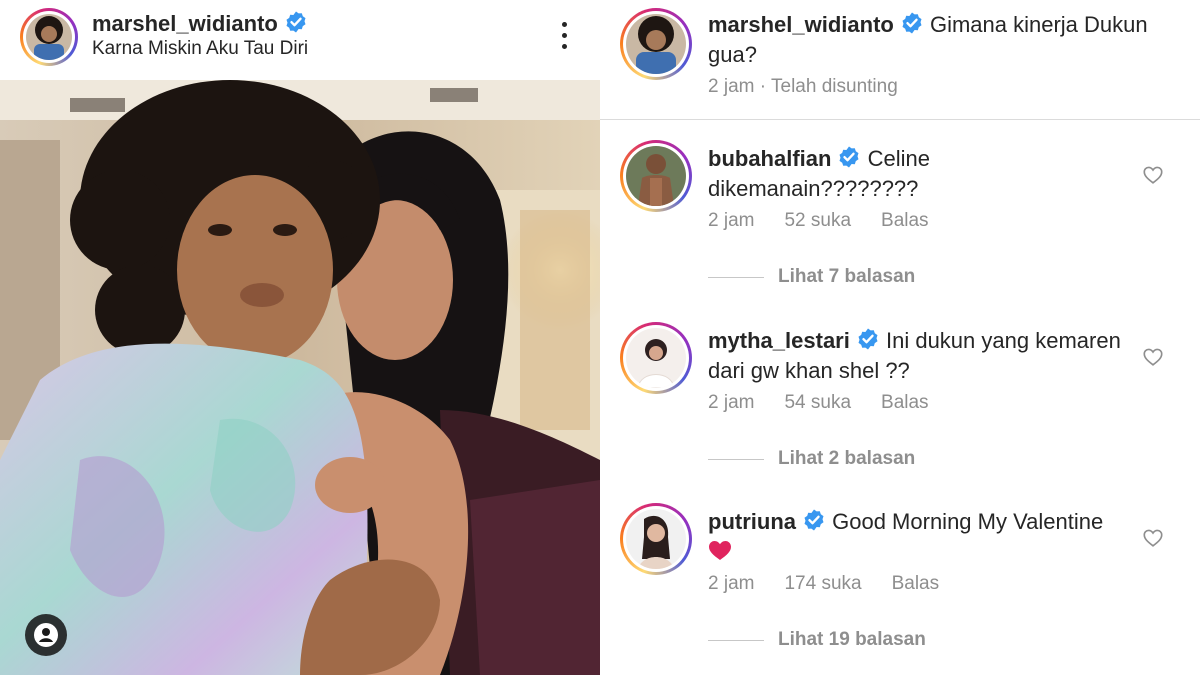 This screenshot has width=1200, height=675. Describe the element at coordinates (779, 340) in the screenshot. I see `commenter-username: mytha_lestari` at that location.